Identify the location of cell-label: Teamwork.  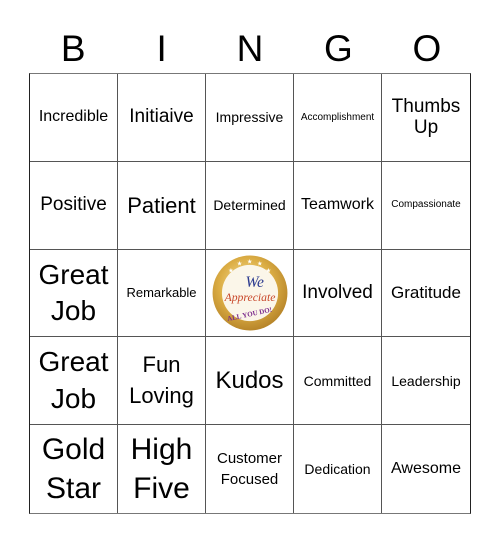
(337, 204).